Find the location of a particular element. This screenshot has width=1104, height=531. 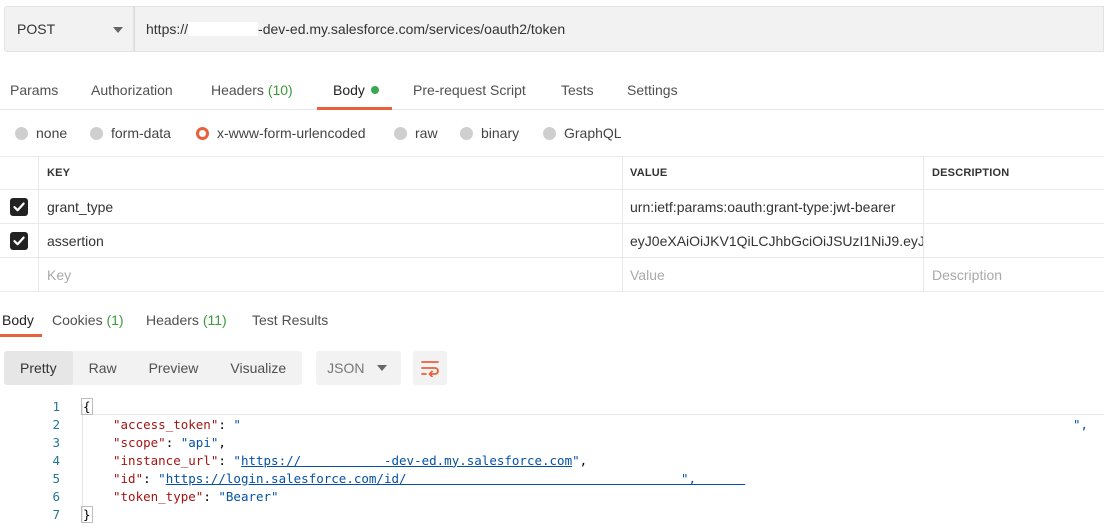

tab-body: Body is located at coordinates (356, 90).